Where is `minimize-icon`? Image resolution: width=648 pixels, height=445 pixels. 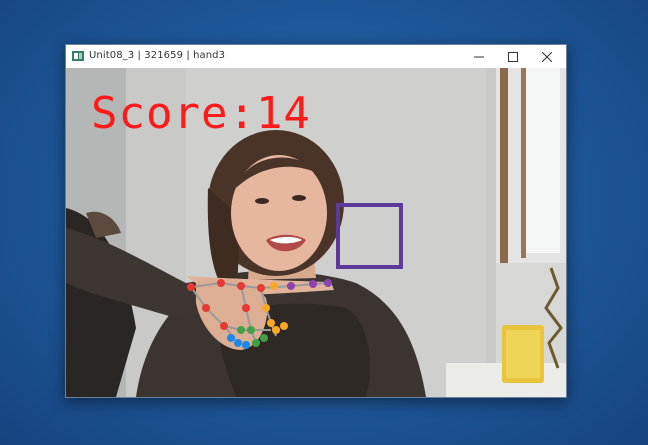 minimize-icon is located at coordinates (479, 56).